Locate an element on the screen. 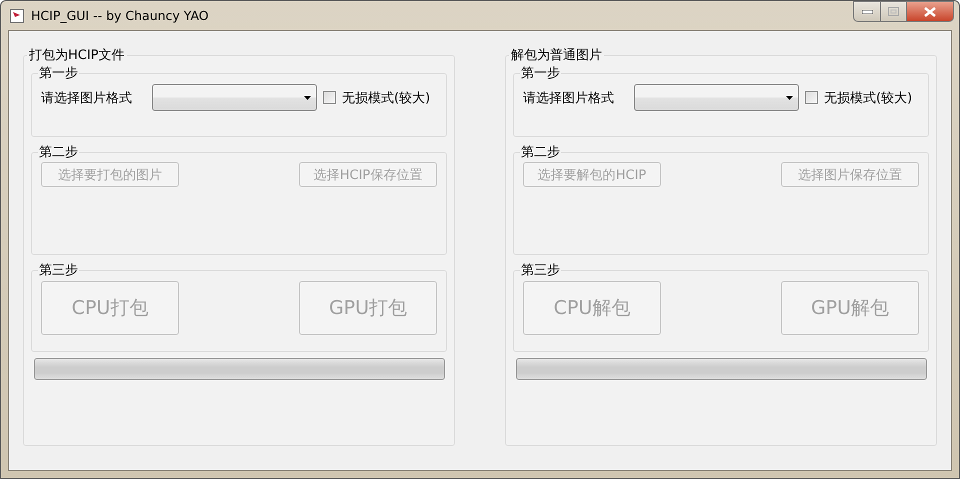 Image resolution: width=960 pixels, height=479 pixels. close-button is located at coordinates (930, 11).